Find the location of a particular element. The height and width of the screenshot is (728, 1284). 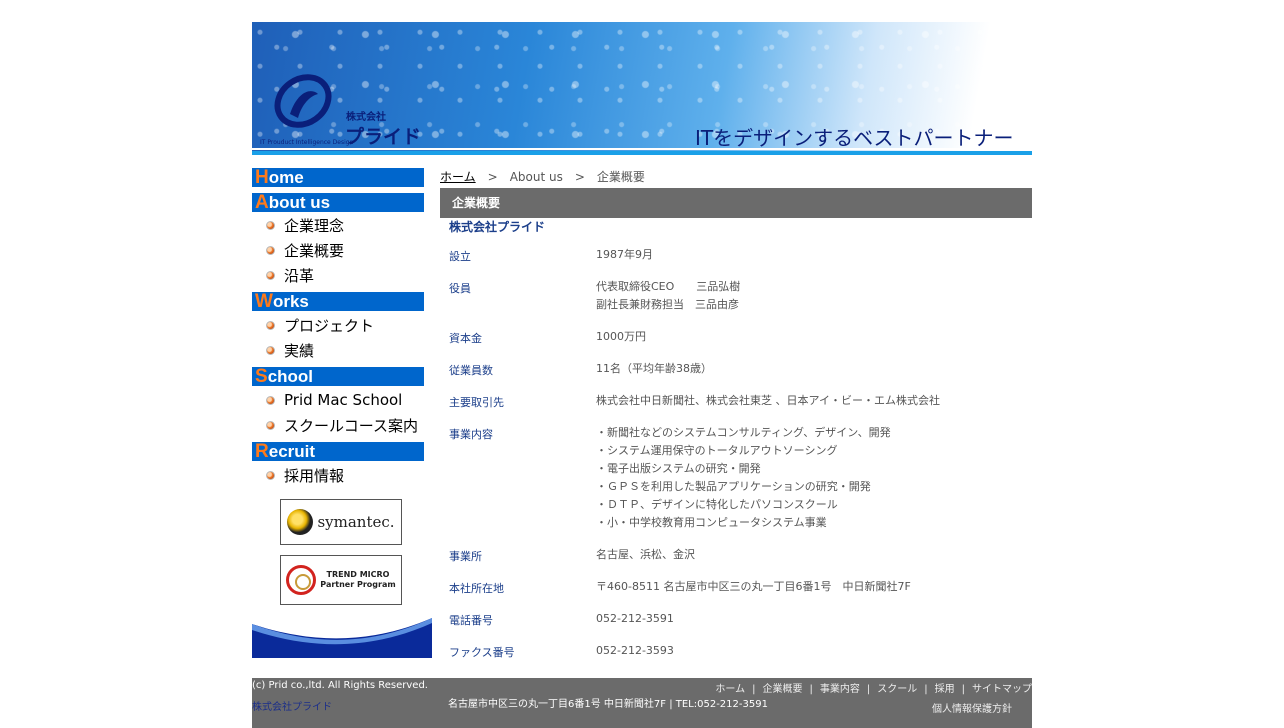

wave-decoration is located at coordinates (342, 636).